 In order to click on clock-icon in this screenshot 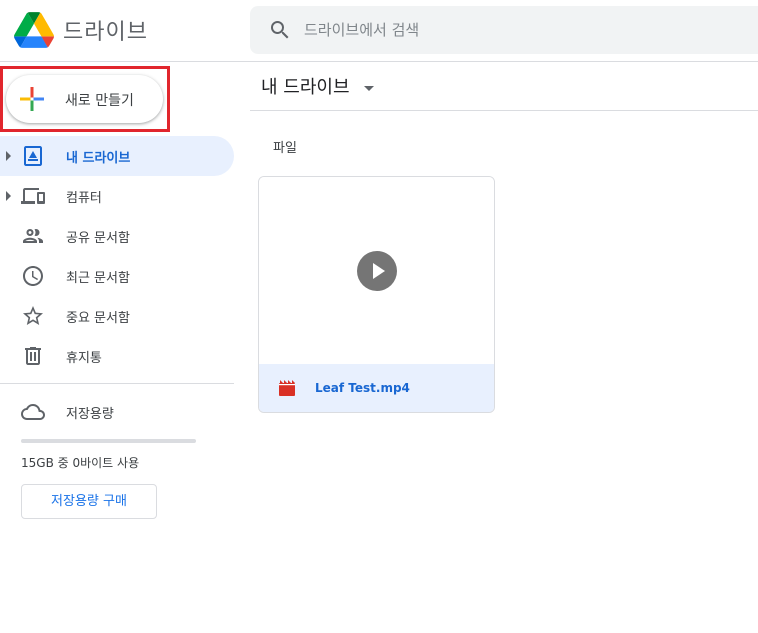, I will do `click(33, 276)`.